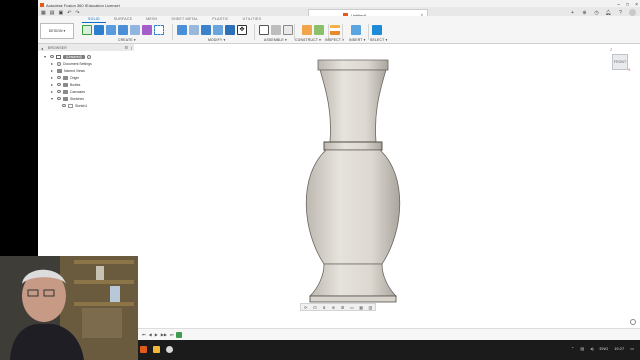 This screenshot has width=640, height=360. Describe the element at coordinates (151, 19) in the screenshot. I see `tab-mesh: MESH` at that location.